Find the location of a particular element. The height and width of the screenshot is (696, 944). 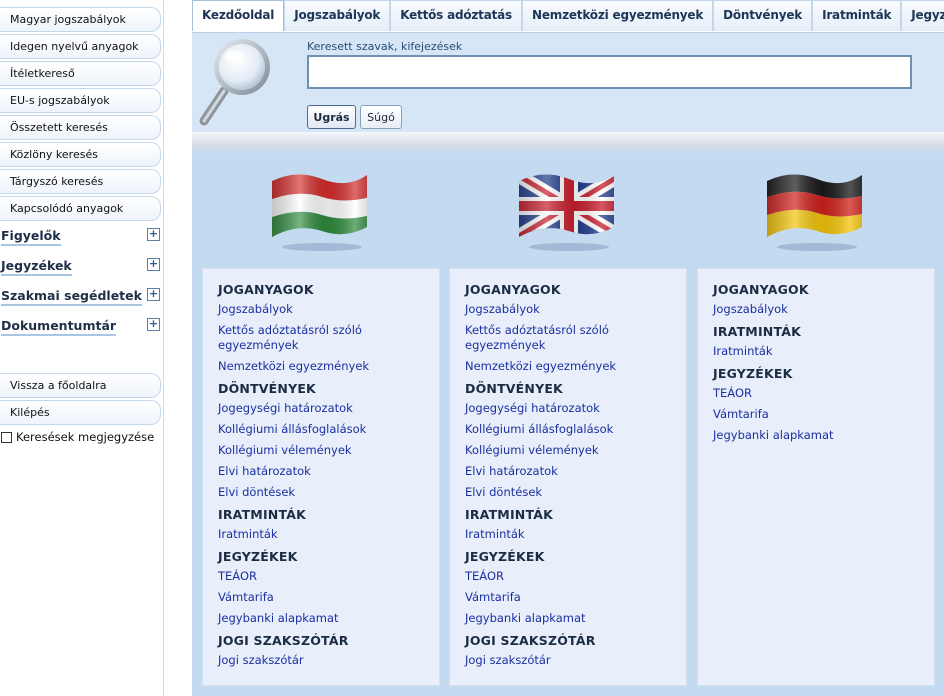

sidebar-section-szakmai-segedletek: Szakmai segédletek + is located at coordinates (81, 298).